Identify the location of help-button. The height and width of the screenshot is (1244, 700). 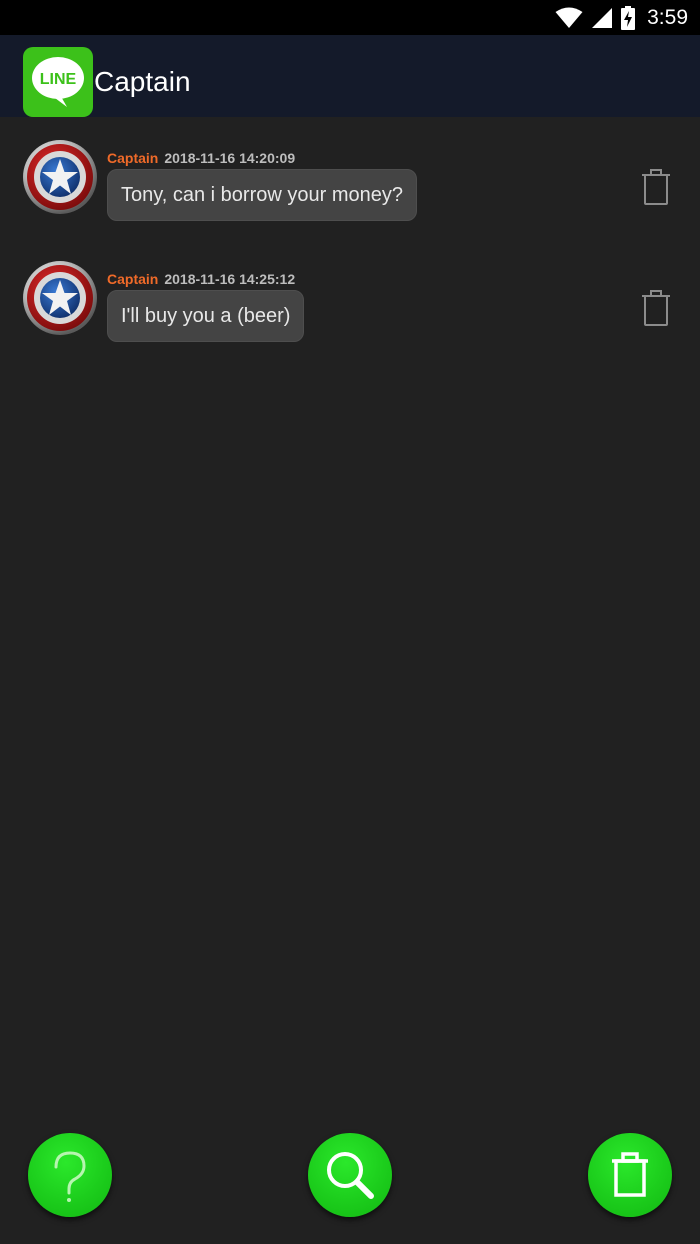
(70, 1175).